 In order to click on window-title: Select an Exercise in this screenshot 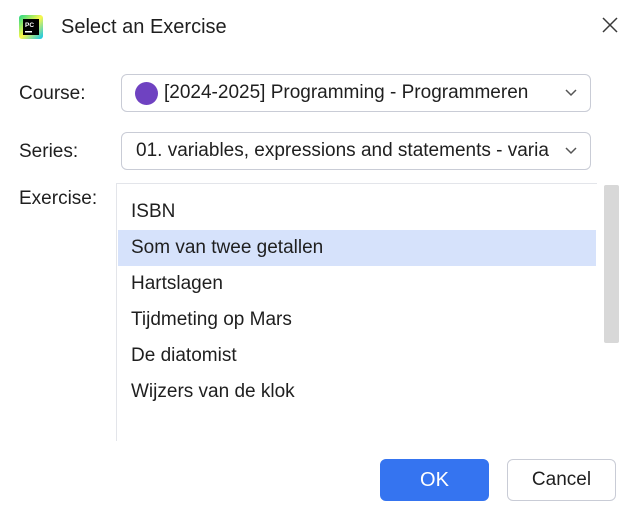, I will do `click(144, 27)`.